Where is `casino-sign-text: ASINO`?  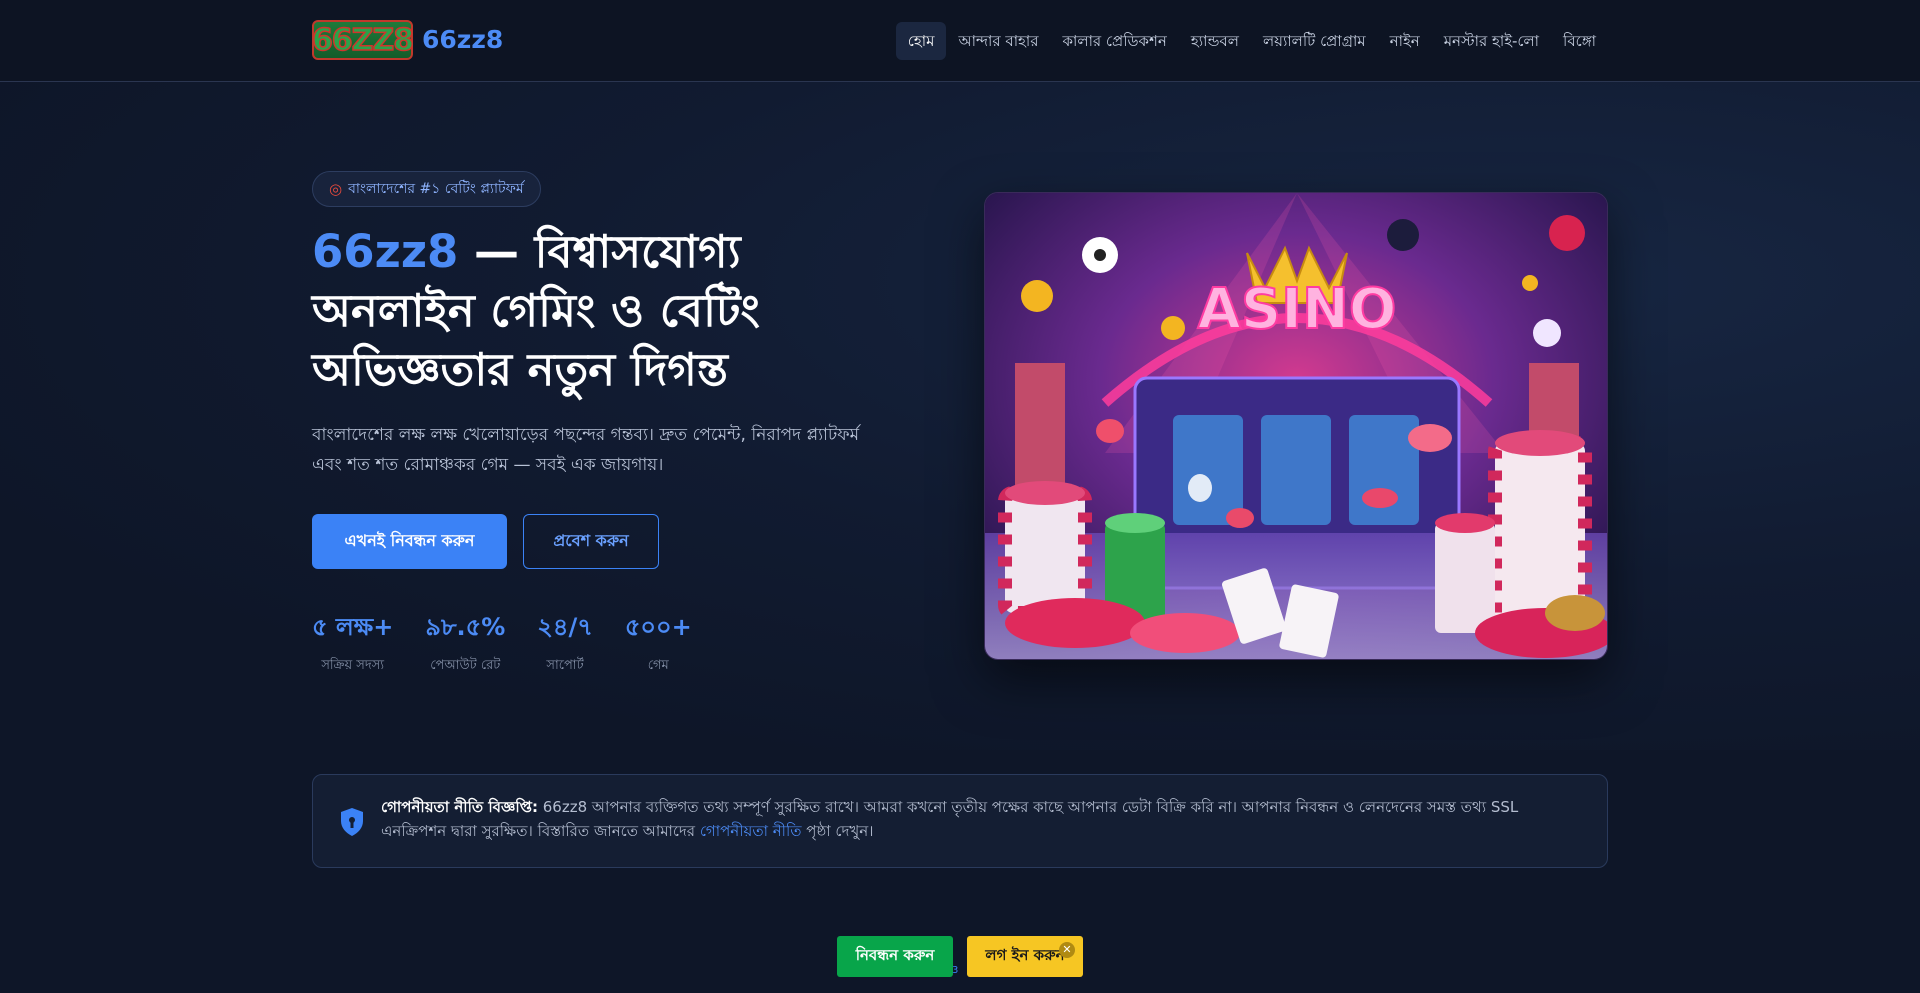 casino-sign-text: ASINO is located at coordinates (1297, 309).